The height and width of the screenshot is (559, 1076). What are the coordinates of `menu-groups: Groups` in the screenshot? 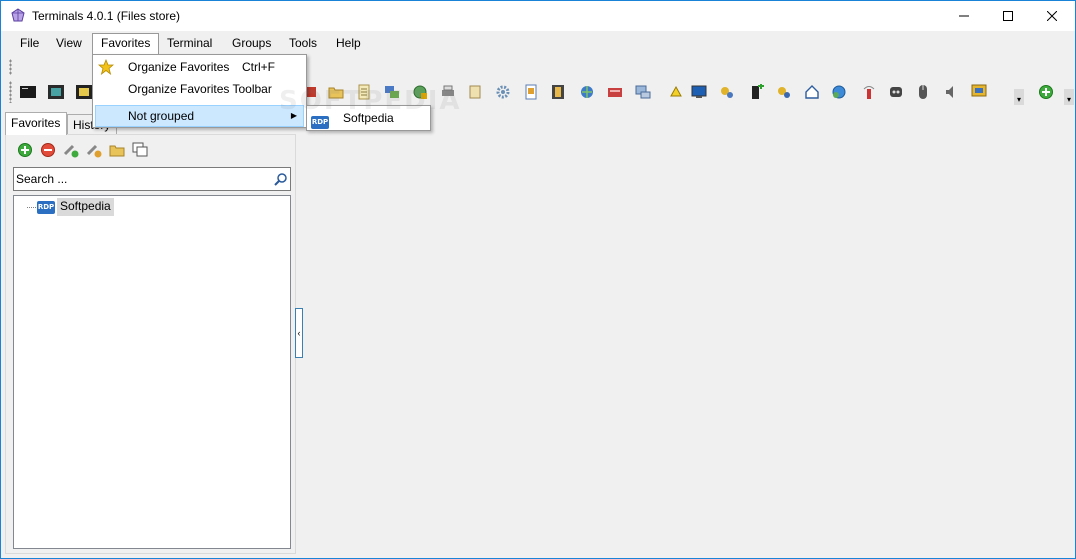 It's located at (251, 43).